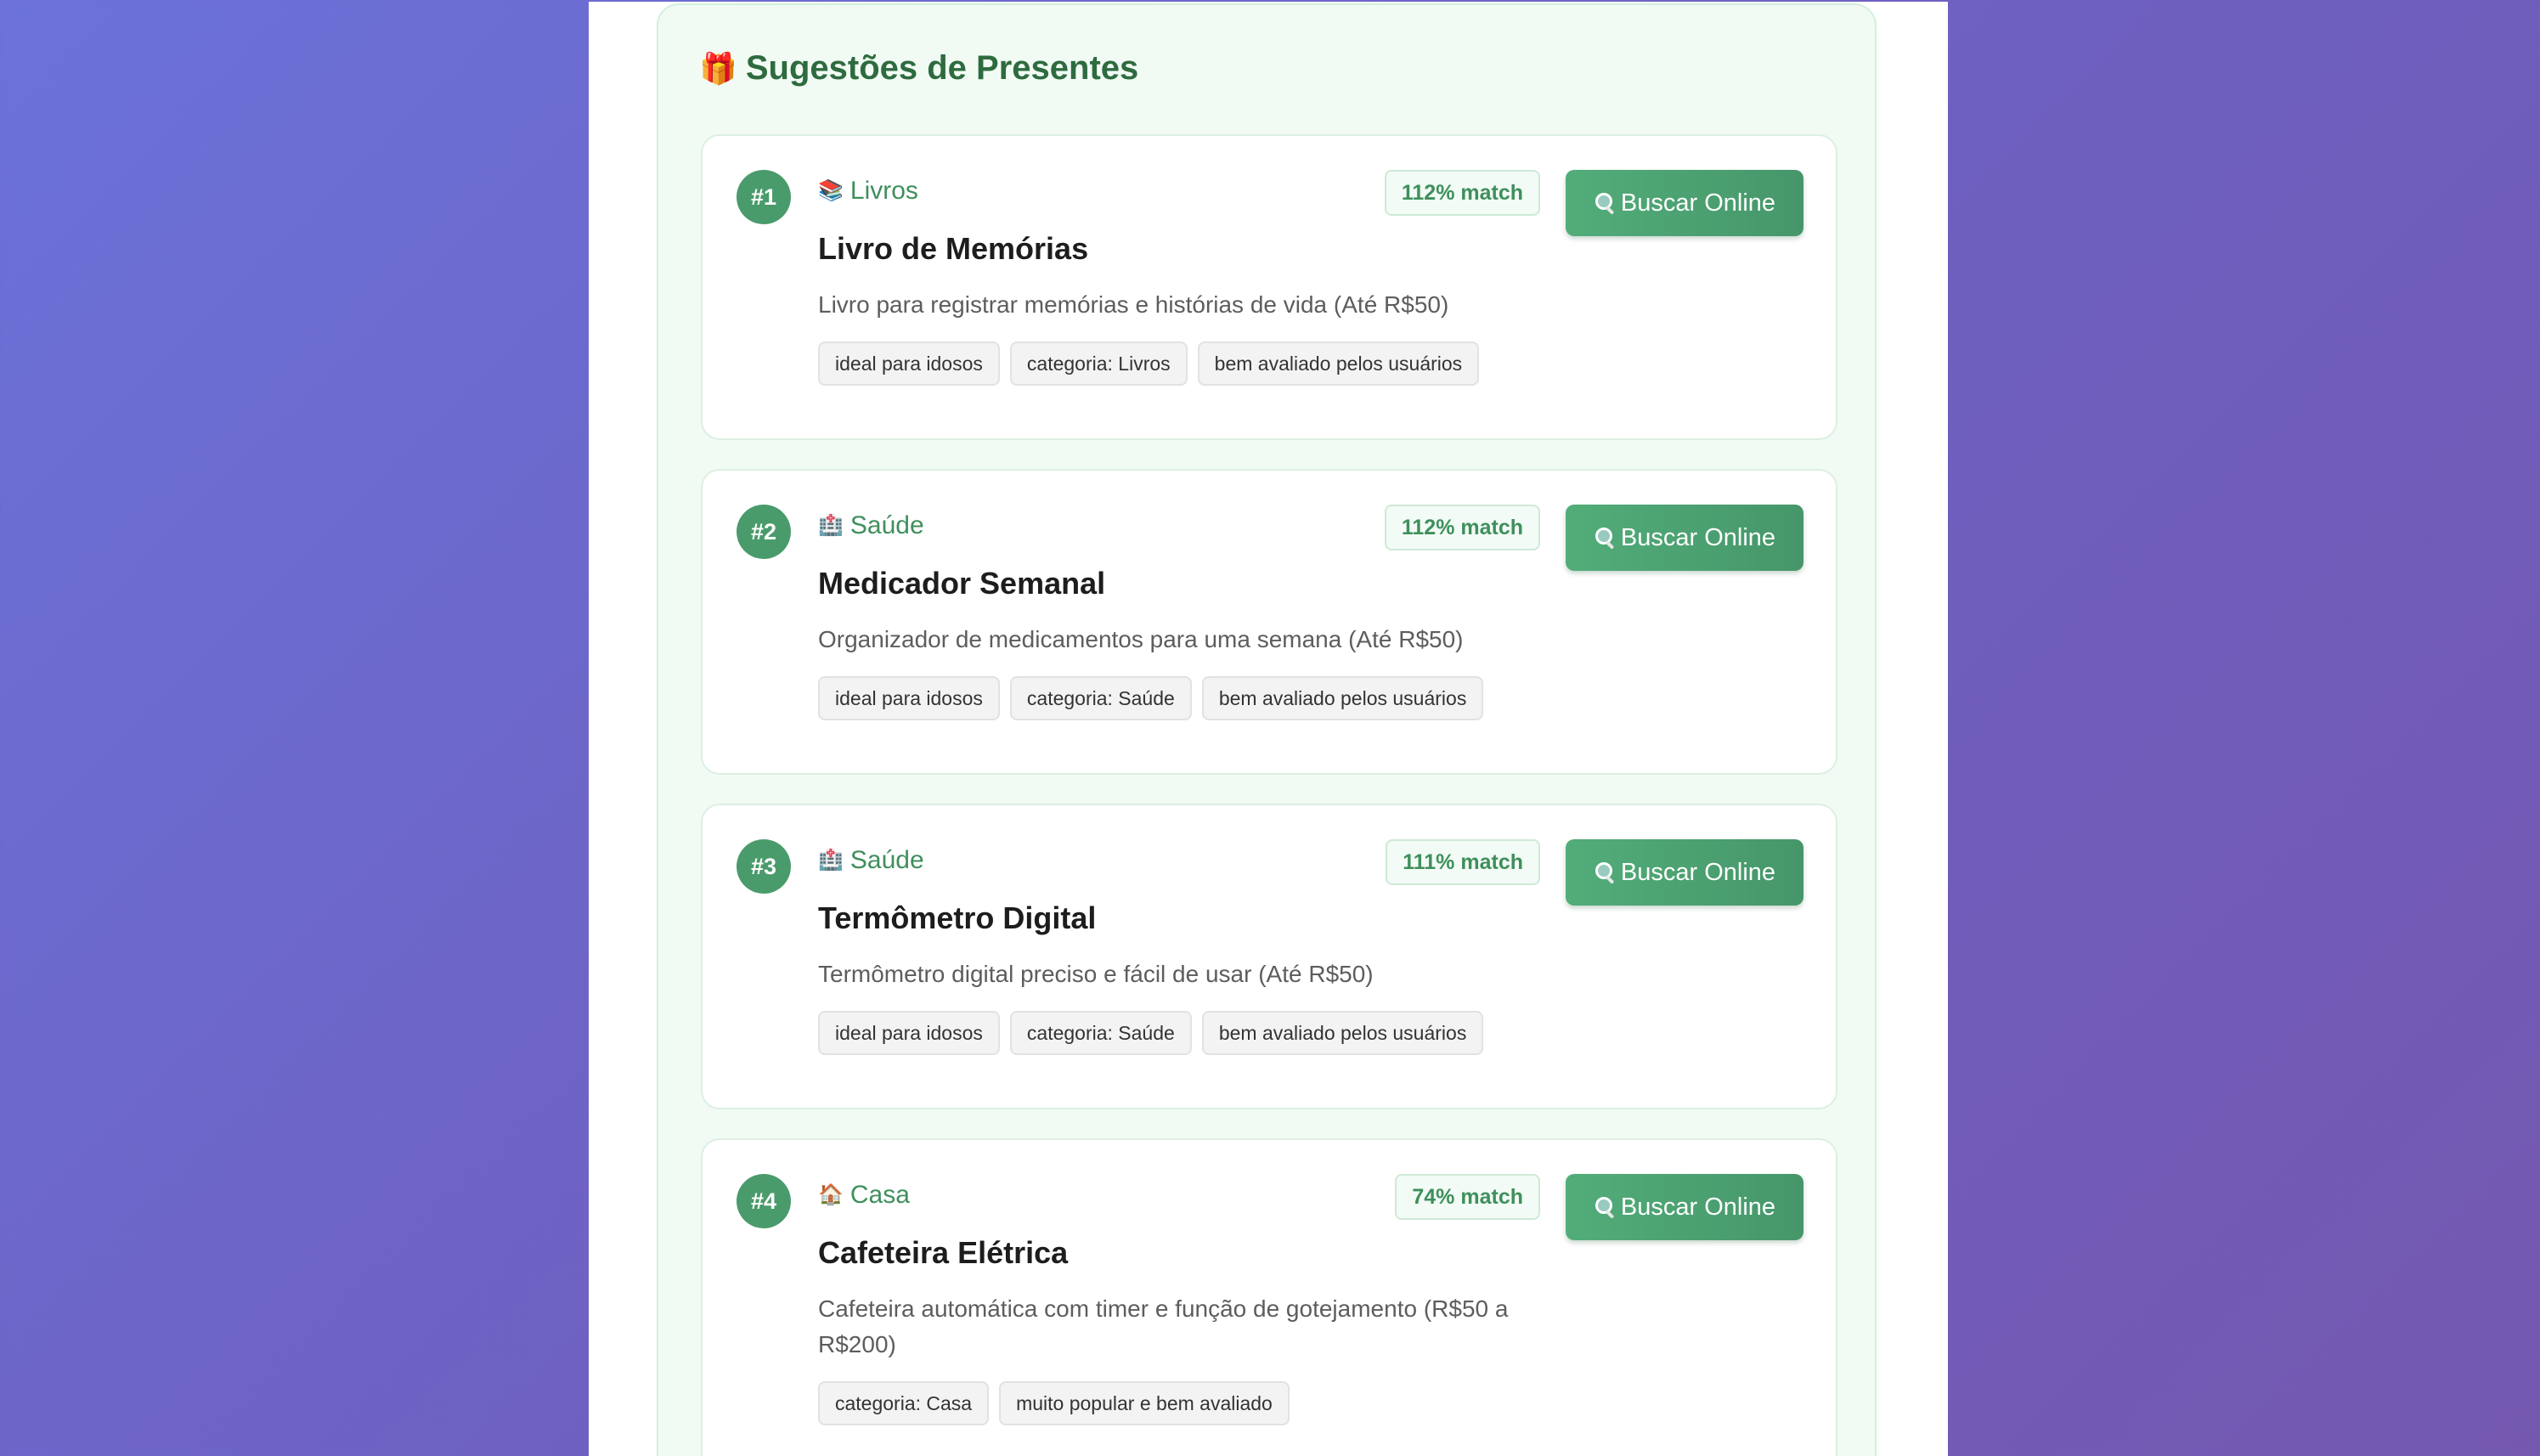 The image size is (2540, 1456). I want to click on tag: categoria: Livros, so click(1098, 364).